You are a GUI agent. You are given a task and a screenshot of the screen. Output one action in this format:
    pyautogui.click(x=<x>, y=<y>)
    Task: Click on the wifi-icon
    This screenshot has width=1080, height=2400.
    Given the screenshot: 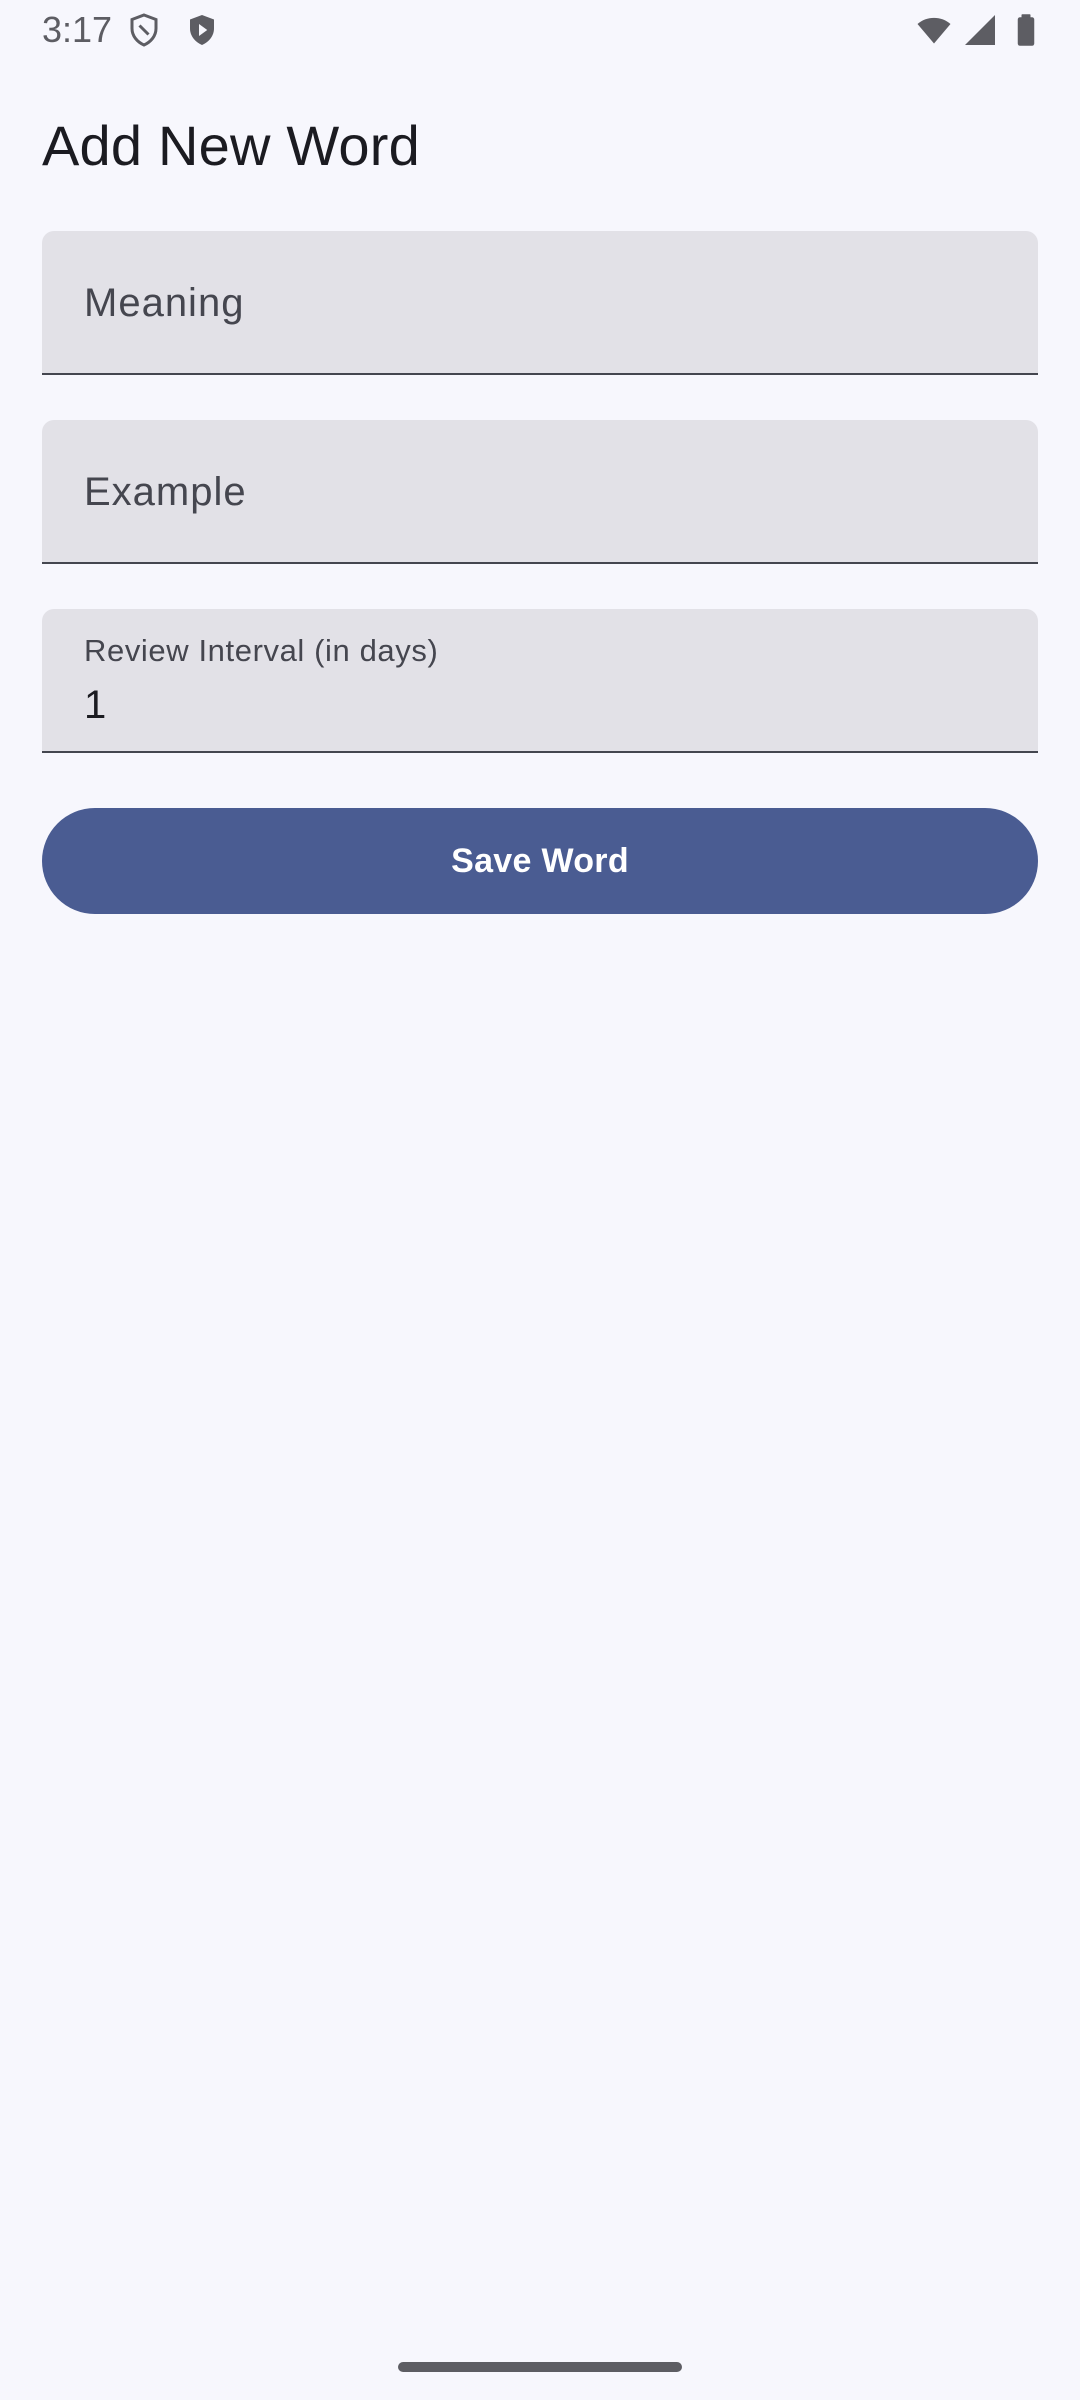 What is the action you would take?
    pyautogui.click(x=934, y=30)
    